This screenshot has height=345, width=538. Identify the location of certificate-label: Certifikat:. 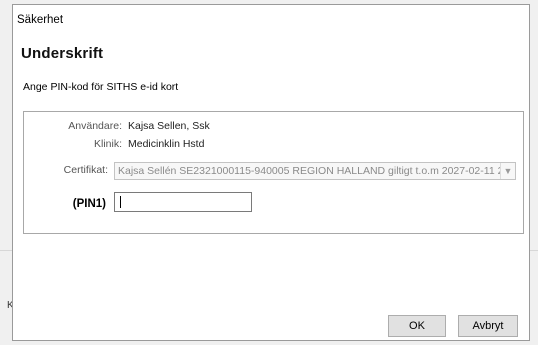
(85, 170).